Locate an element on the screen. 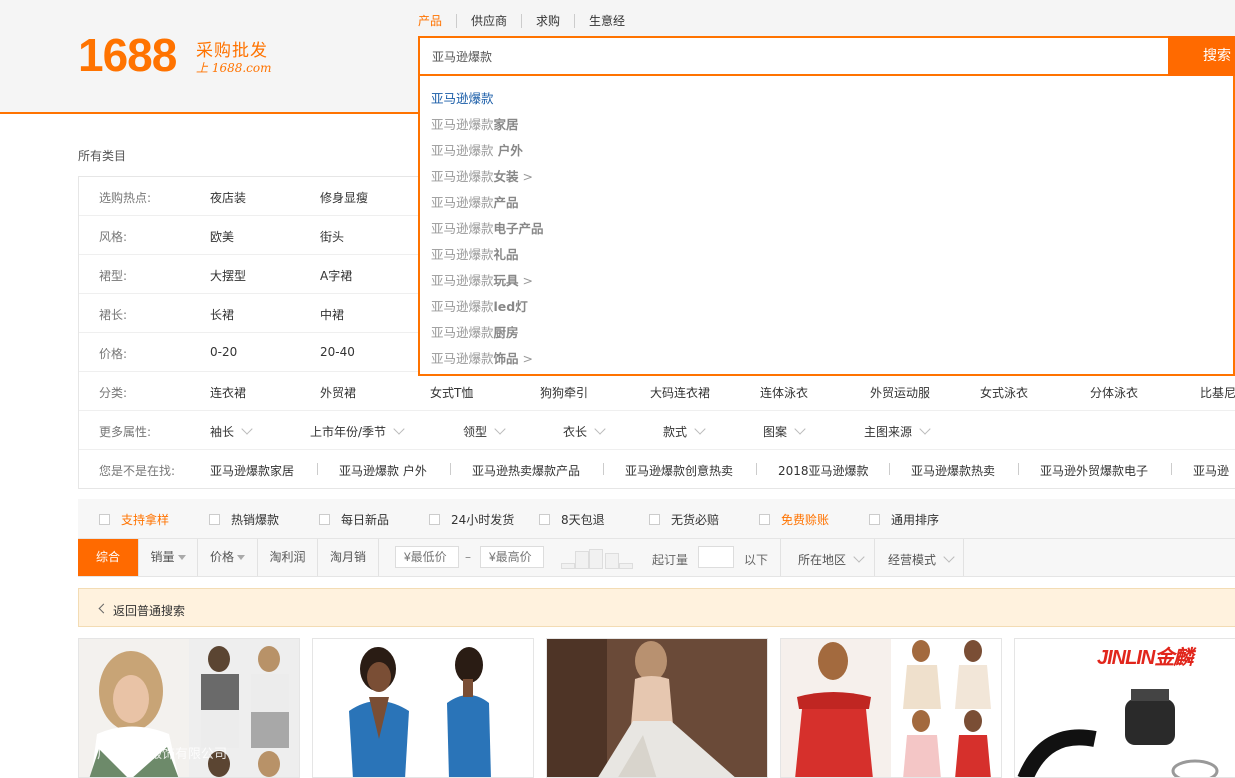 Image resolution: width=1235 pixels, height=778 pixels. attribute-dropdown: 袖长 is located at coordinates (231, 431).